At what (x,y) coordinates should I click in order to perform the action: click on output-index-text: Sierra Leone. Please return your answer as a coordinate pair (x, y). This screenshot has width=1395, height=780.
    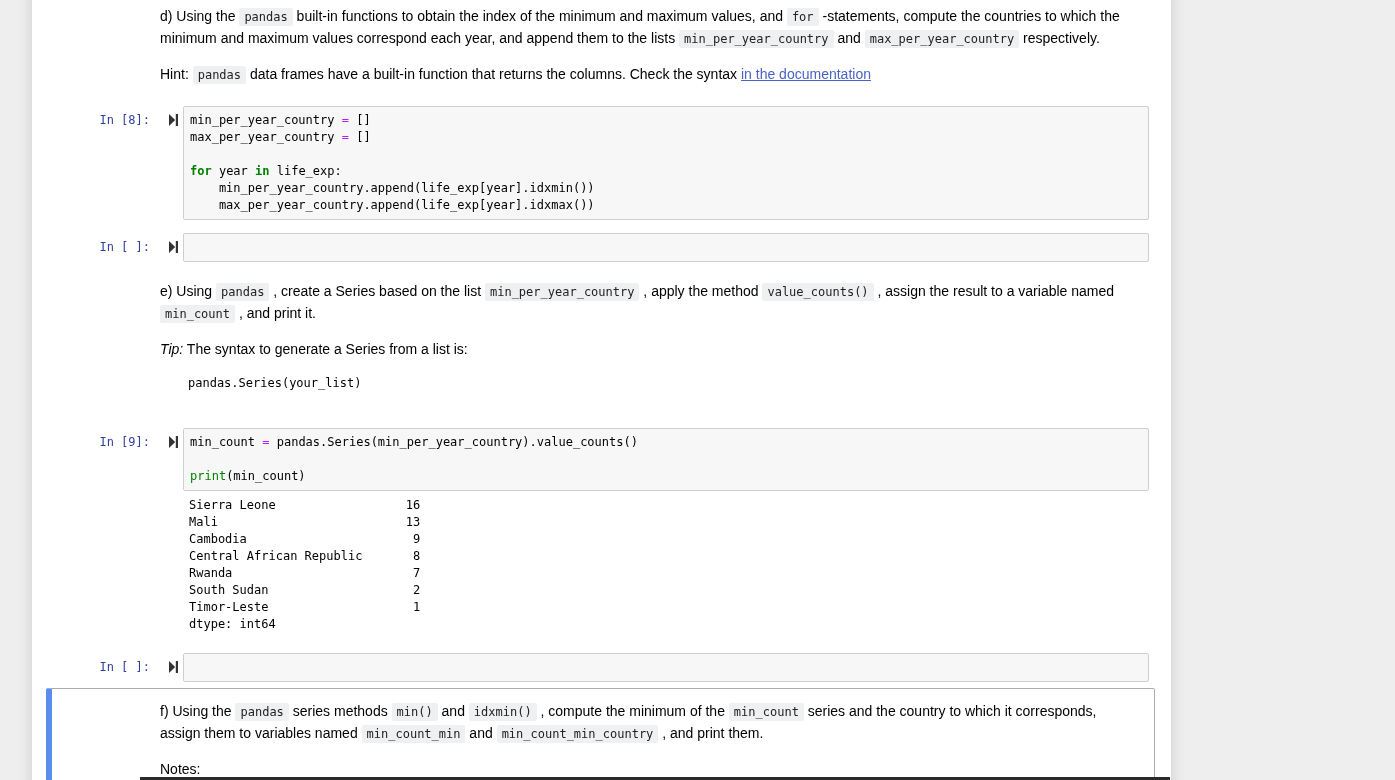
    Looking at the image, I should click on (232, 505).